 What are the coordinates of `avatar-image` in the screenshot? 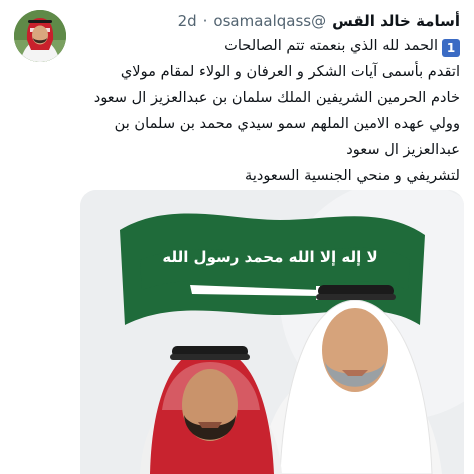 It's located at (40, 36).